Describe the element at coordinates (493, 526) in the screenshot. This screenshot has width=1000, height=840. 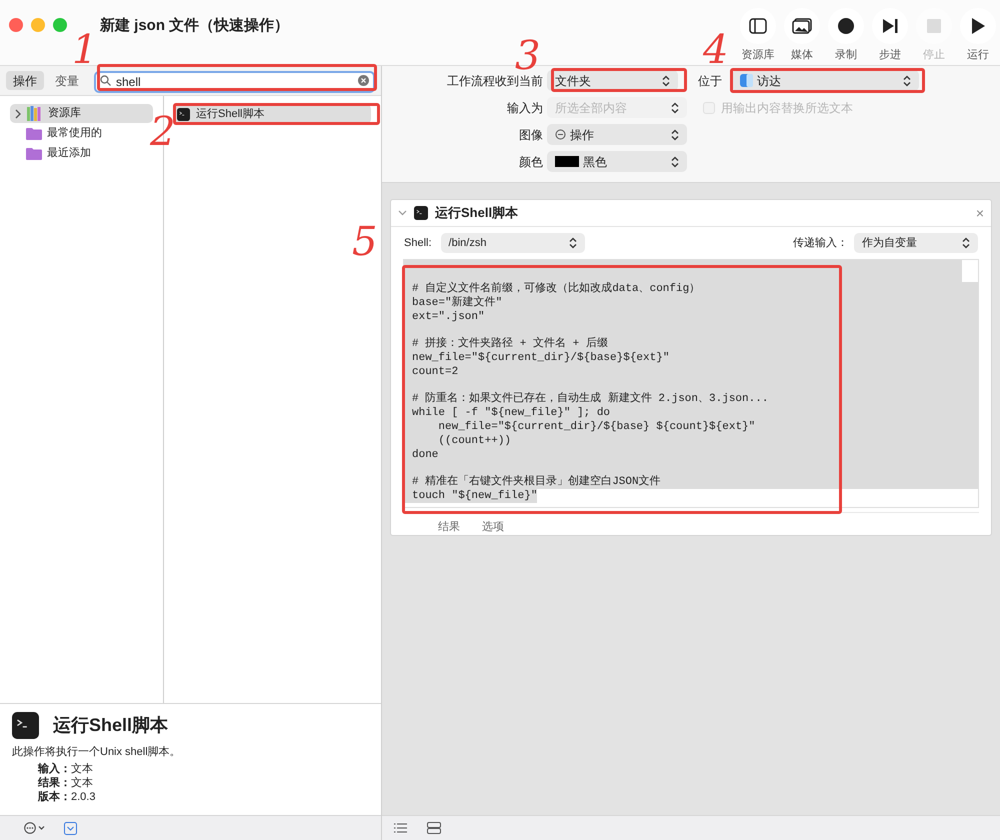
I see `action-tab: 选项` at that location.